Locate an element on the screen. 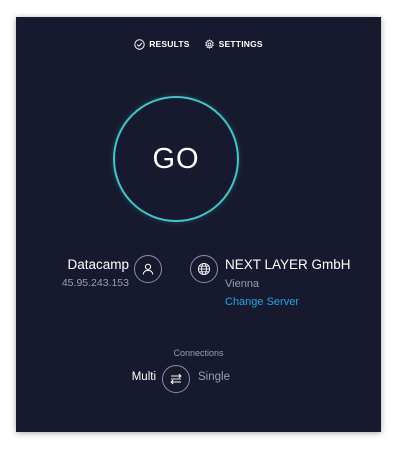  user-icon is located at coordinates (148, 269).